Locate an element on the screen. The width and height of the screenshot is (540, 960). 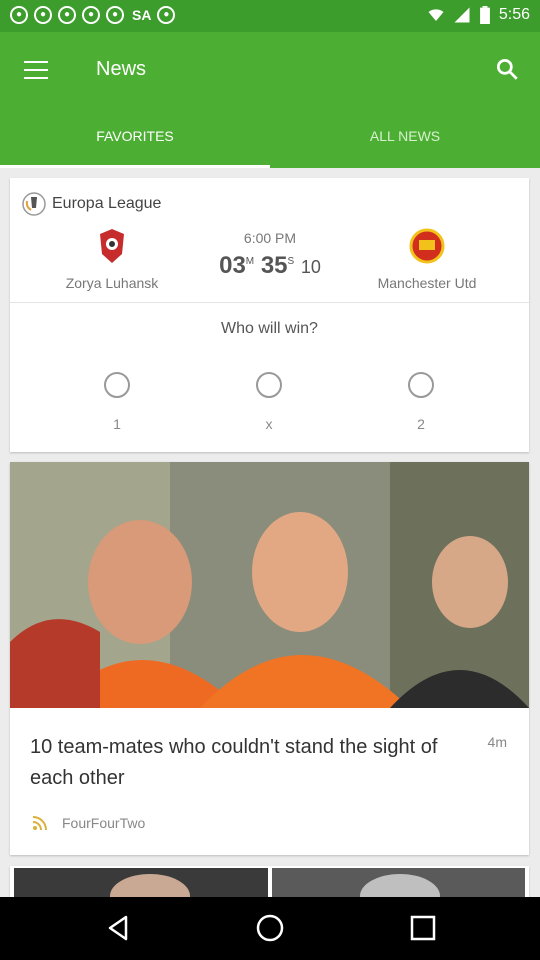
choice-home: 1 is located at coordinates (117, 402).